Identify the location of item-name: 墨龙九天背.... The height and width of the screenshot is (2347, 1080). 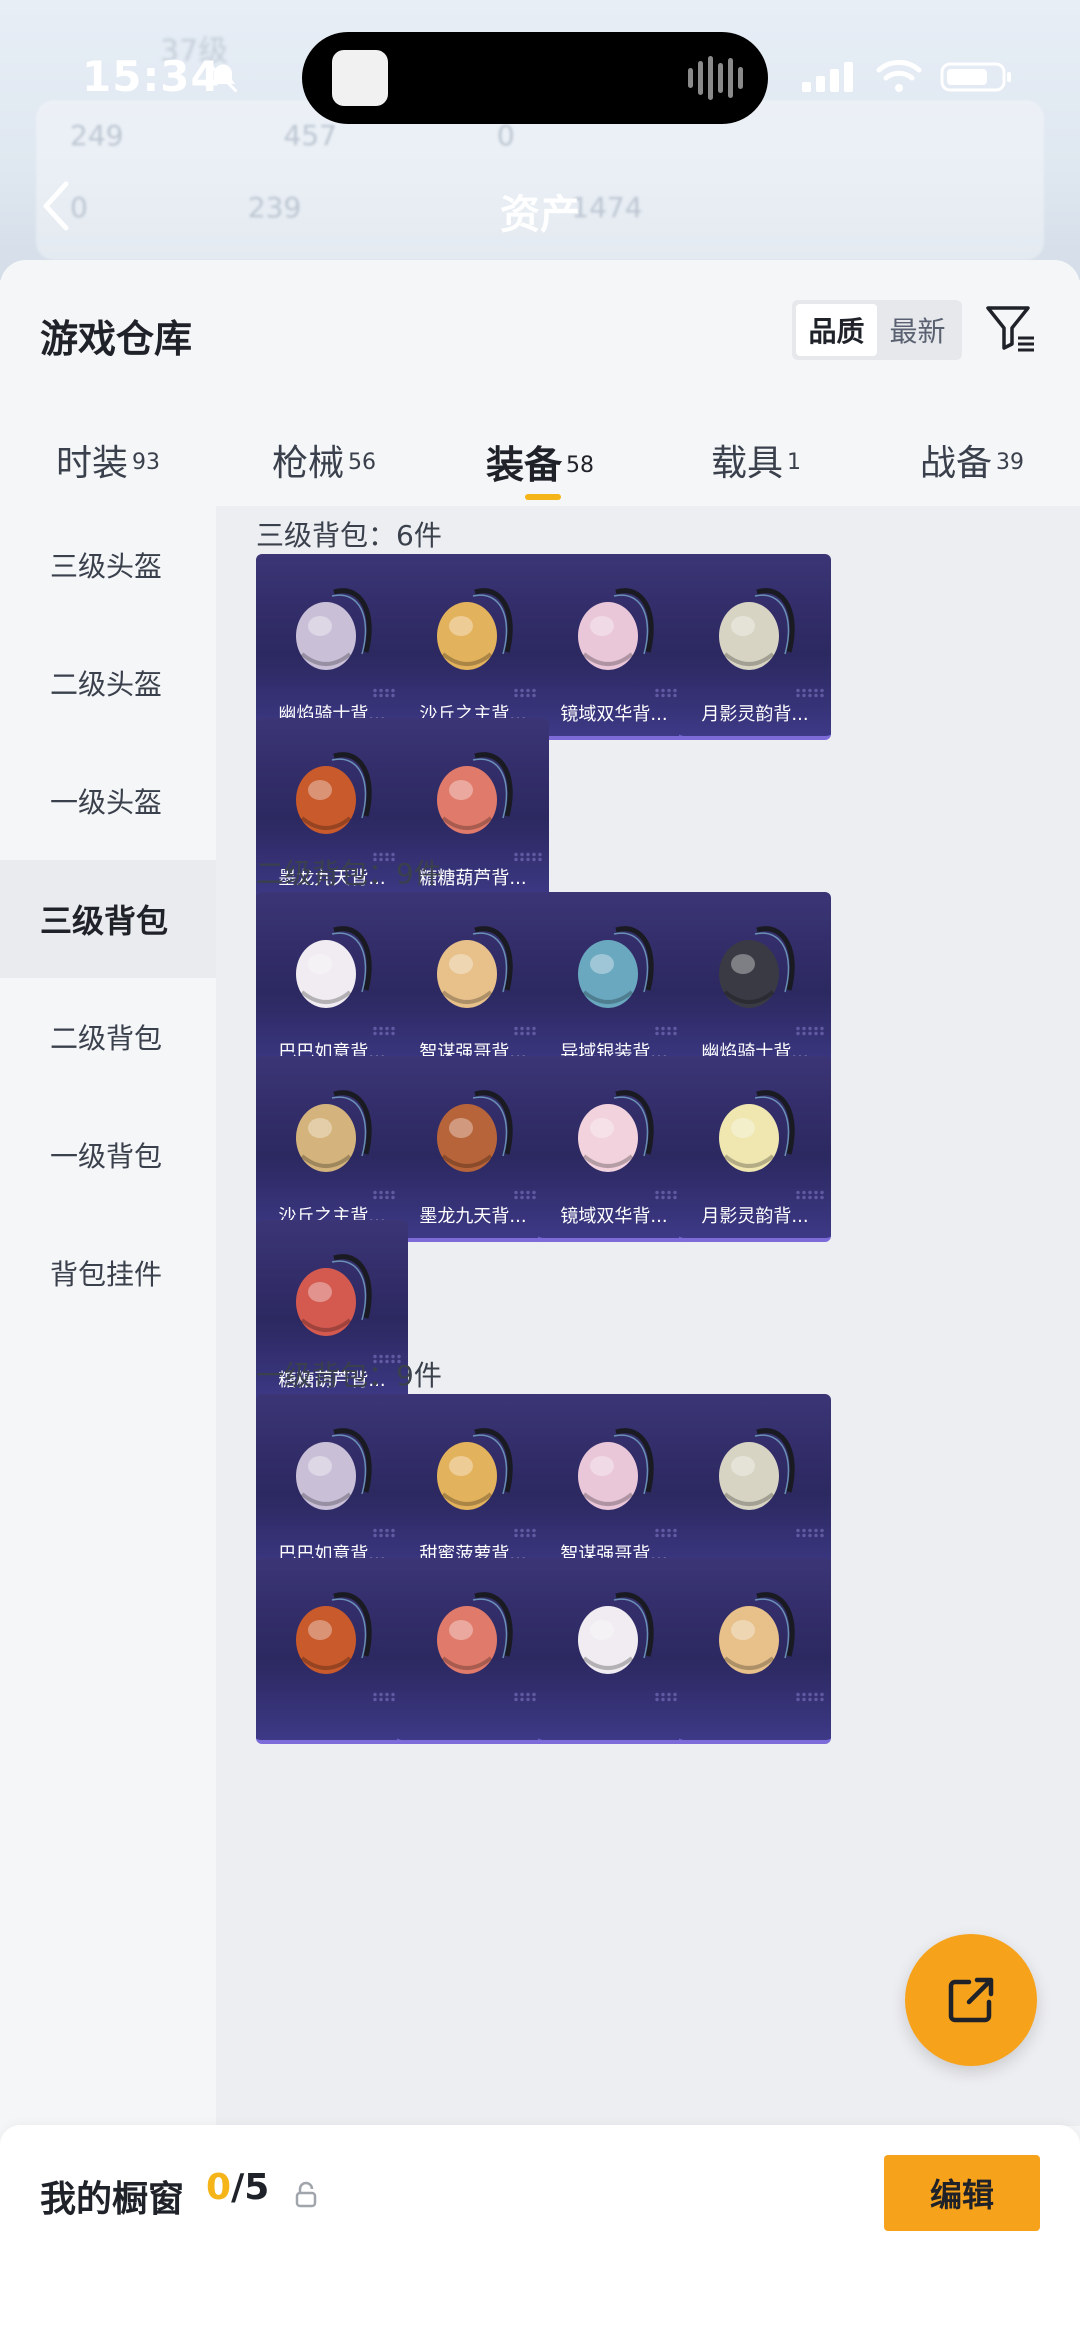
(473, 1216).